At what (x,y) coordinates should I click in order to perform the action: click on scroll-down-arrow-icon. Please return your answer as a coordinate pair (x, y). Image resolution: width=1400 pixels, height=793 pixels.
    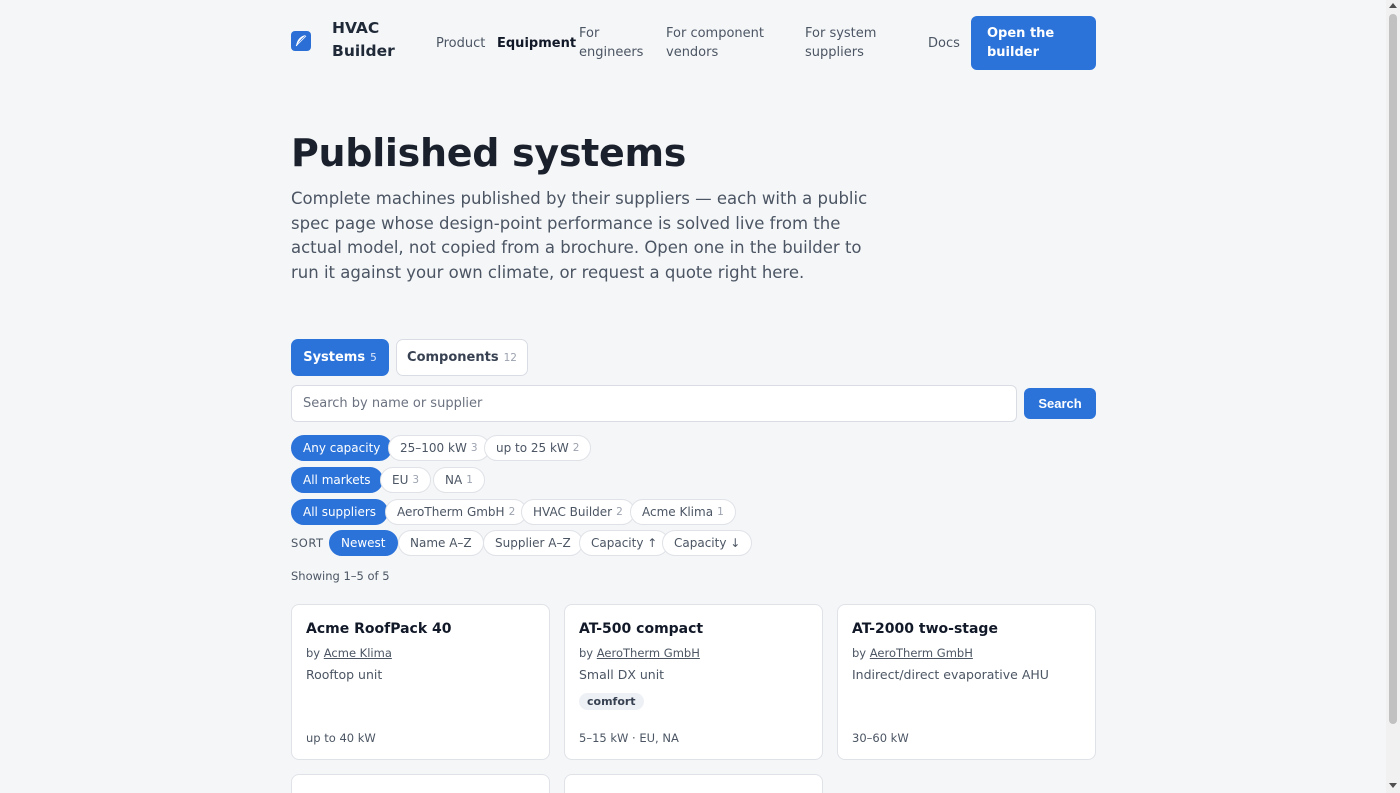
    Looking at the image, I should click on (1393, 785).